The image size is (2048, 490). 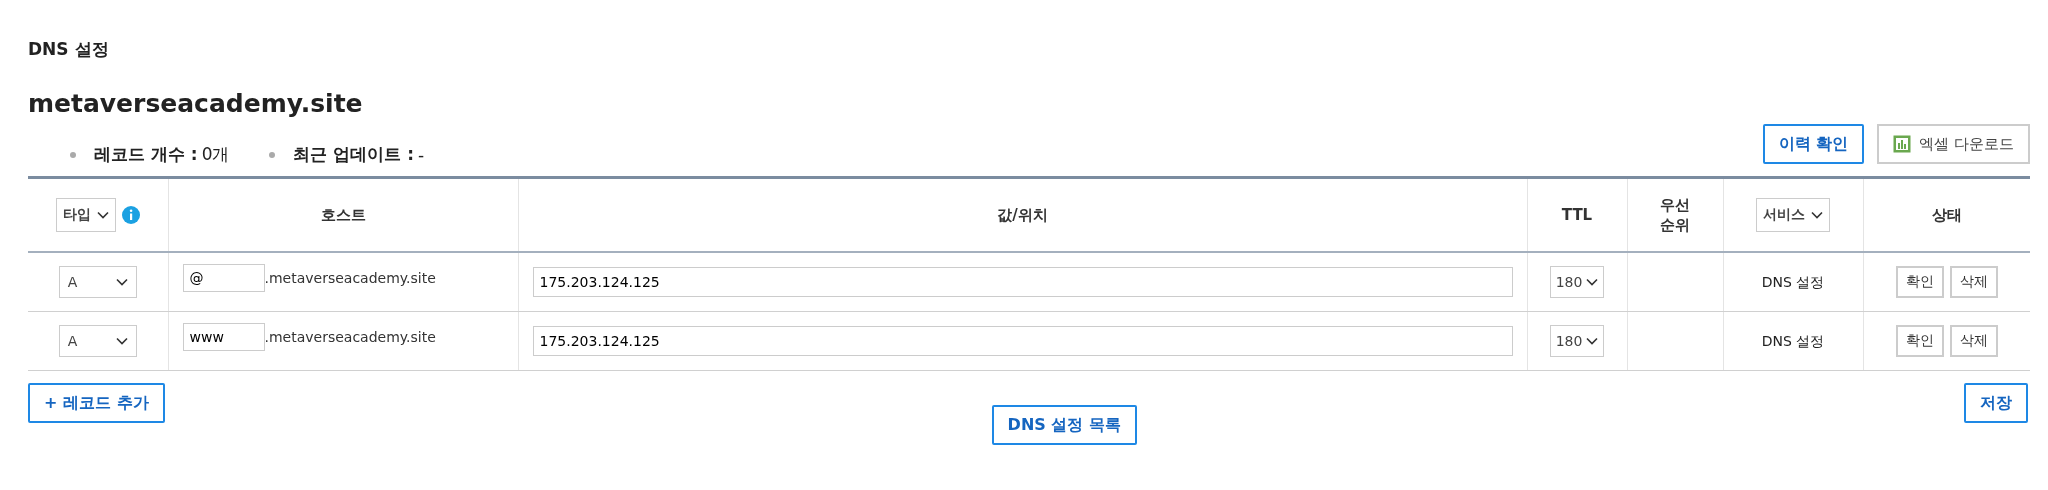 What do you see at coordinates (354, 154) in the screenshot?
I see `summary-label: 최근 업데이트 :` at bounding box center [354, 154].